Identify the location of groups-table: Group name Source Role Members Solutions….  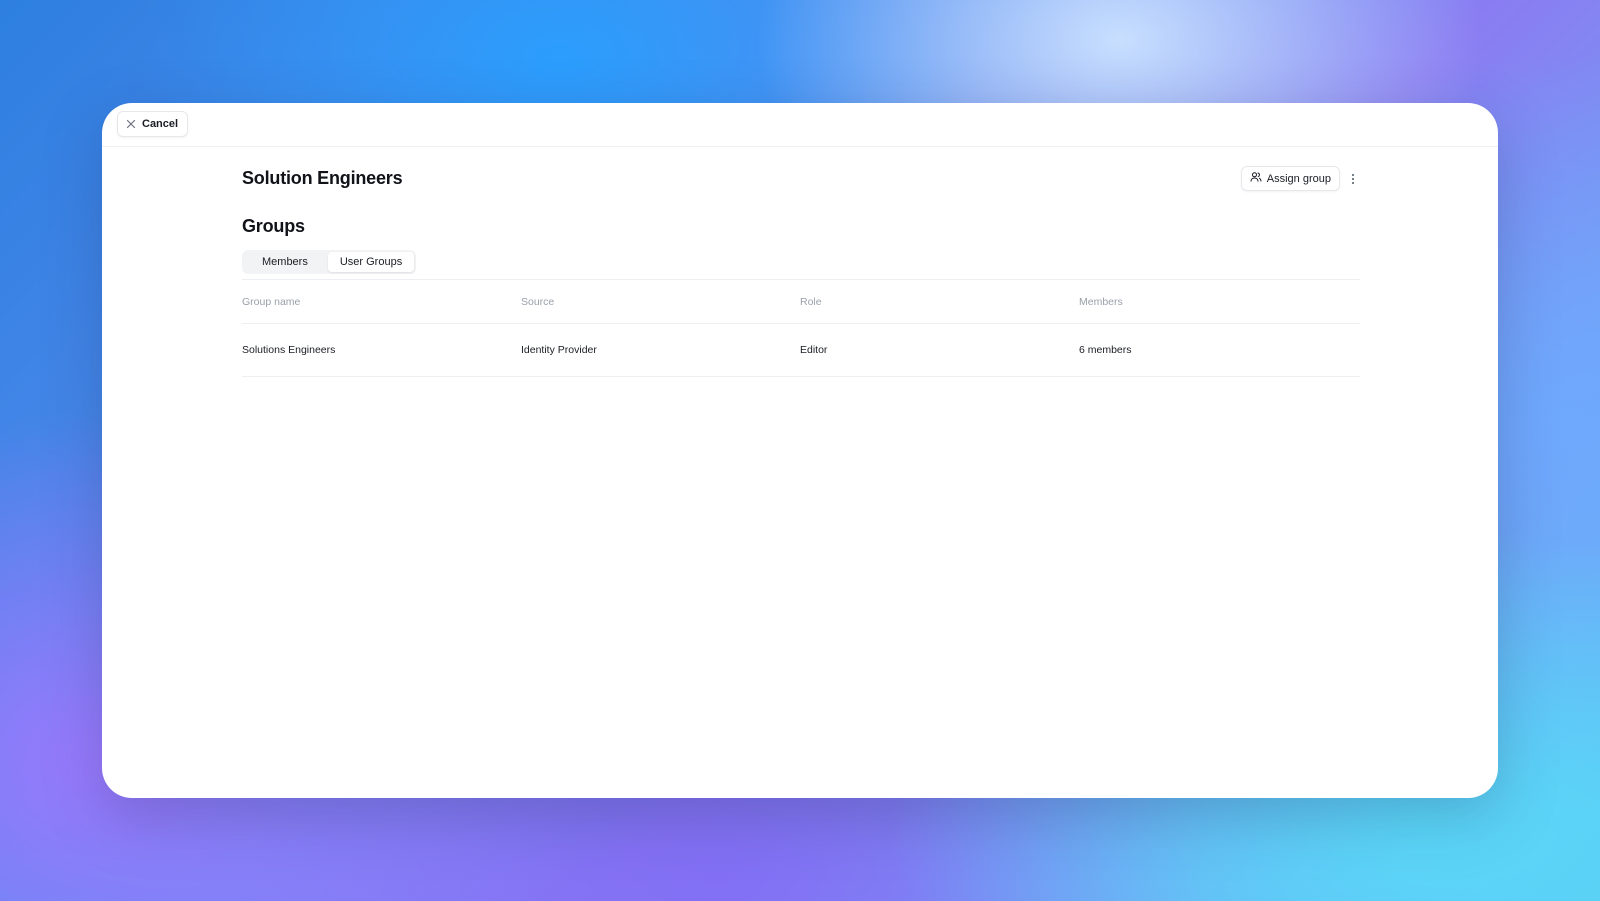
(801, 328).